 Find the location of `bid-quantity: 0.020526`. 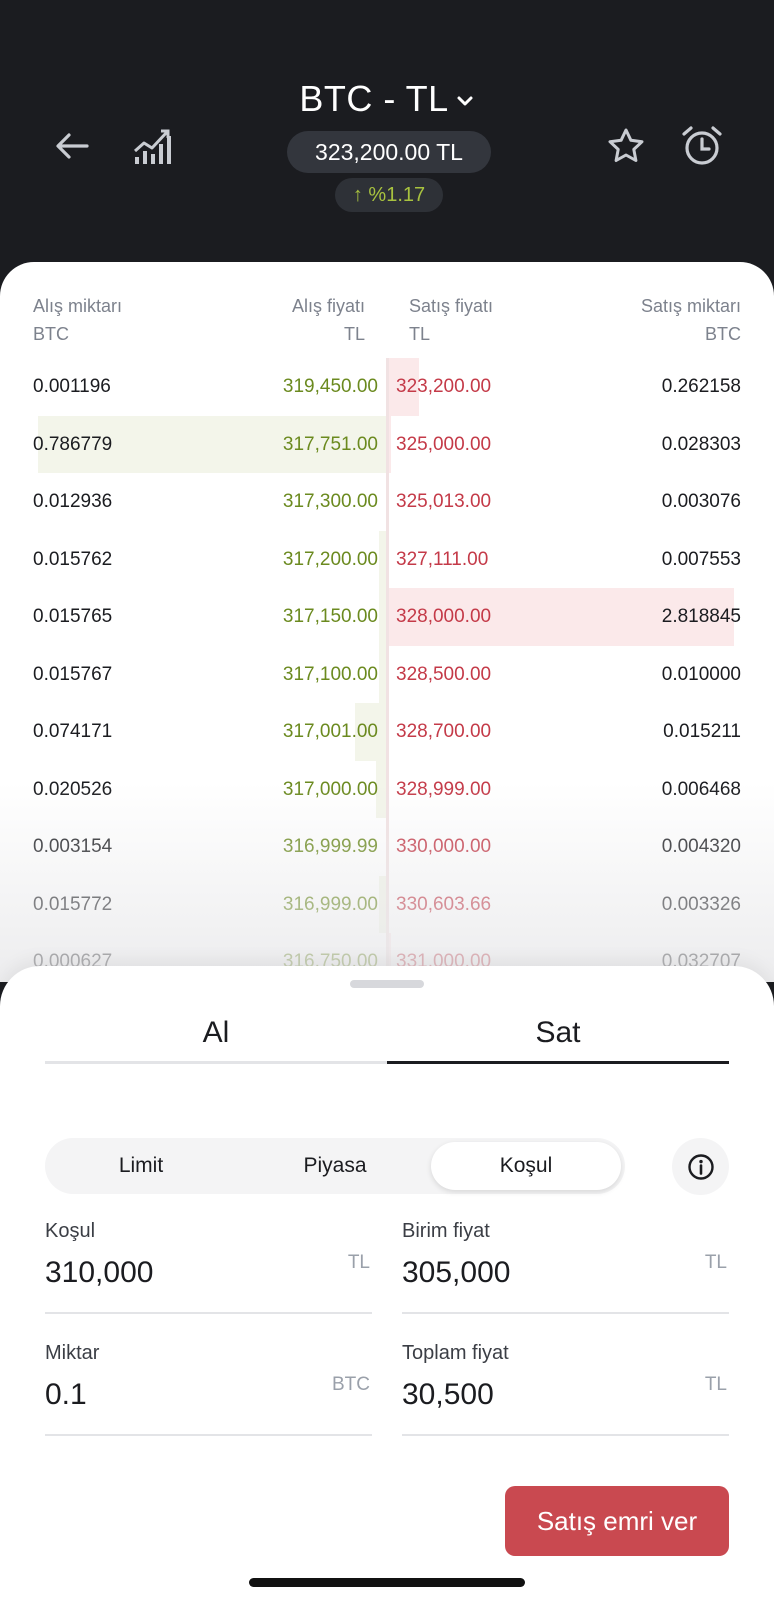

bid-quantity: 0.020526 is located at coordinates (73, 789).